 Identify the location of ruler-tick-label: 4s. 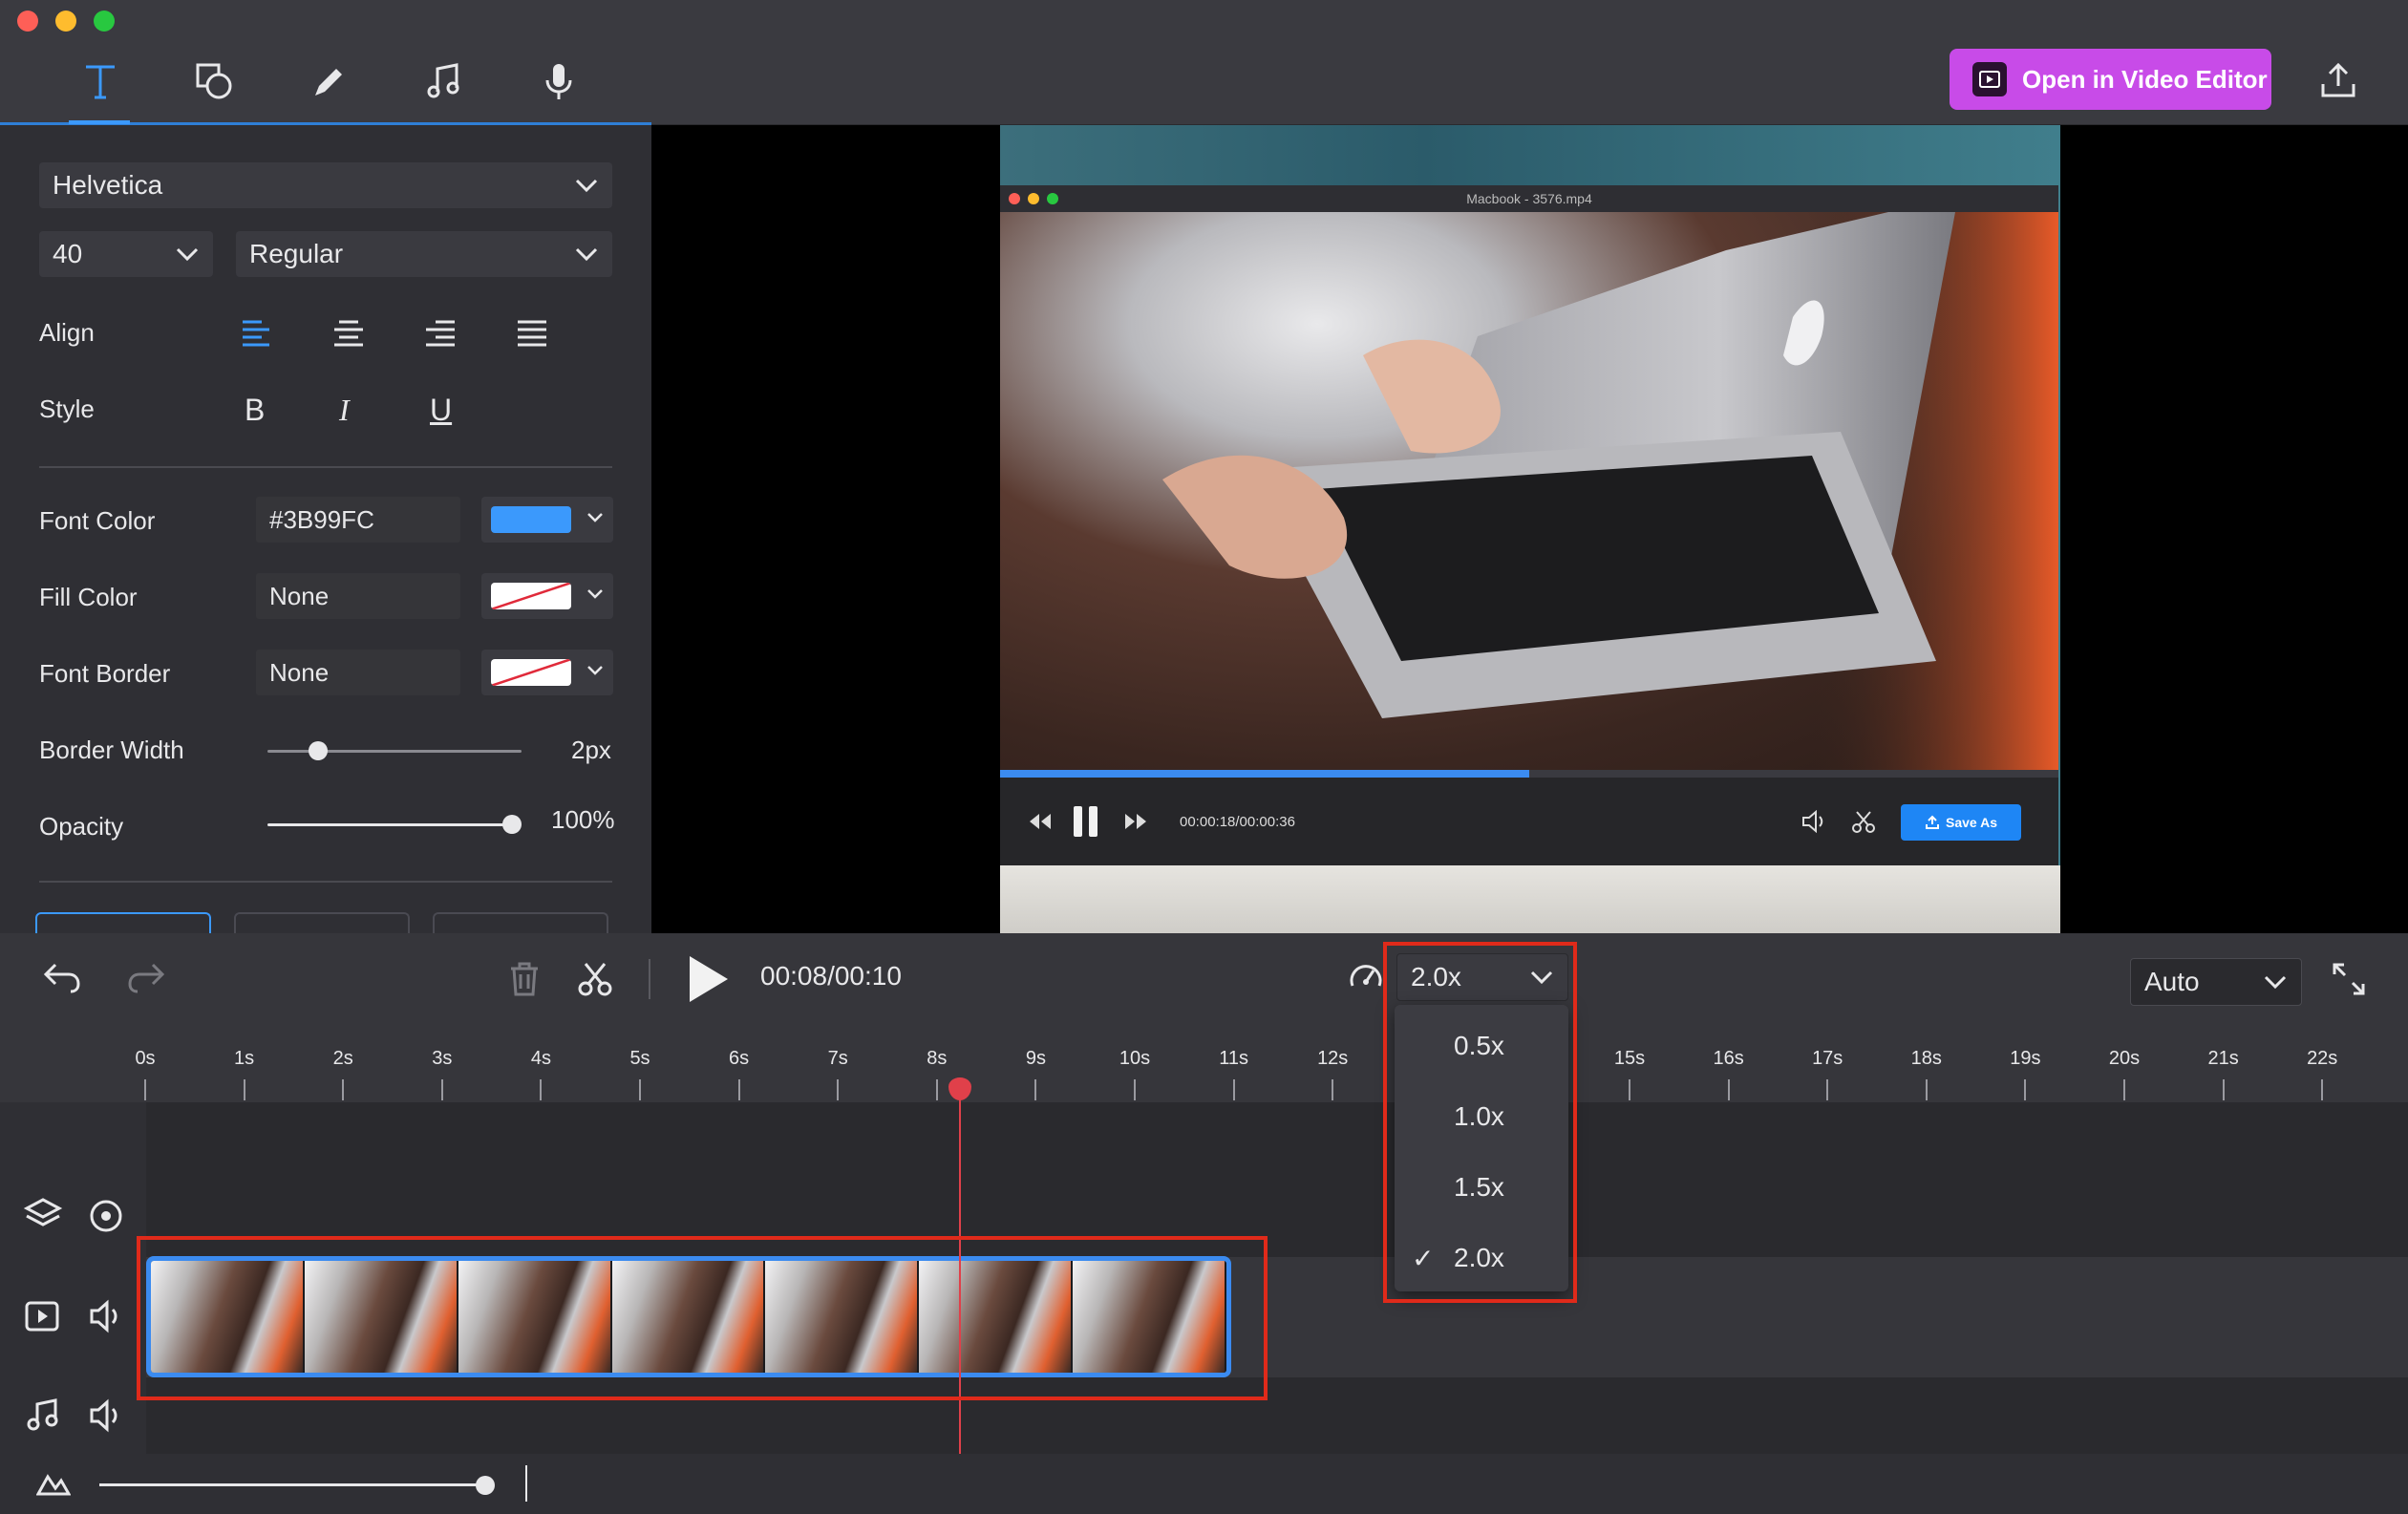
(540, 1058).